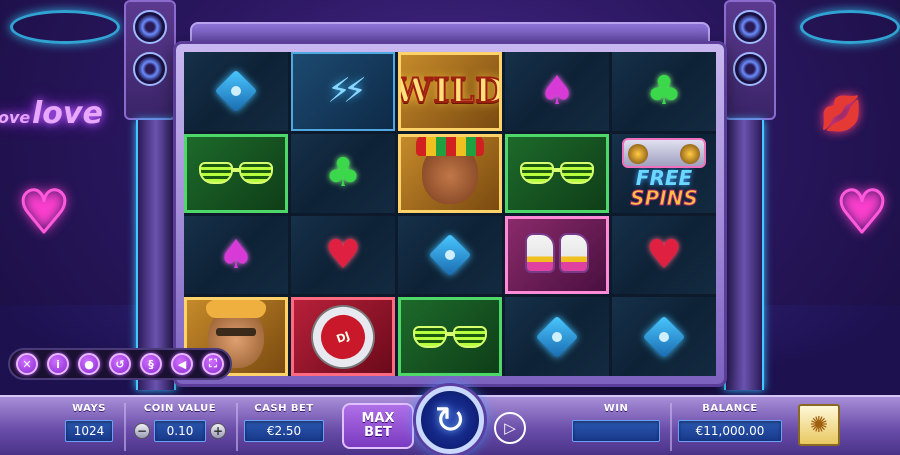  What do you see at coordinates (15, 117) in the screenshot?
I see `neon-love-sign-small: ove` at bounding box center [15, 117].